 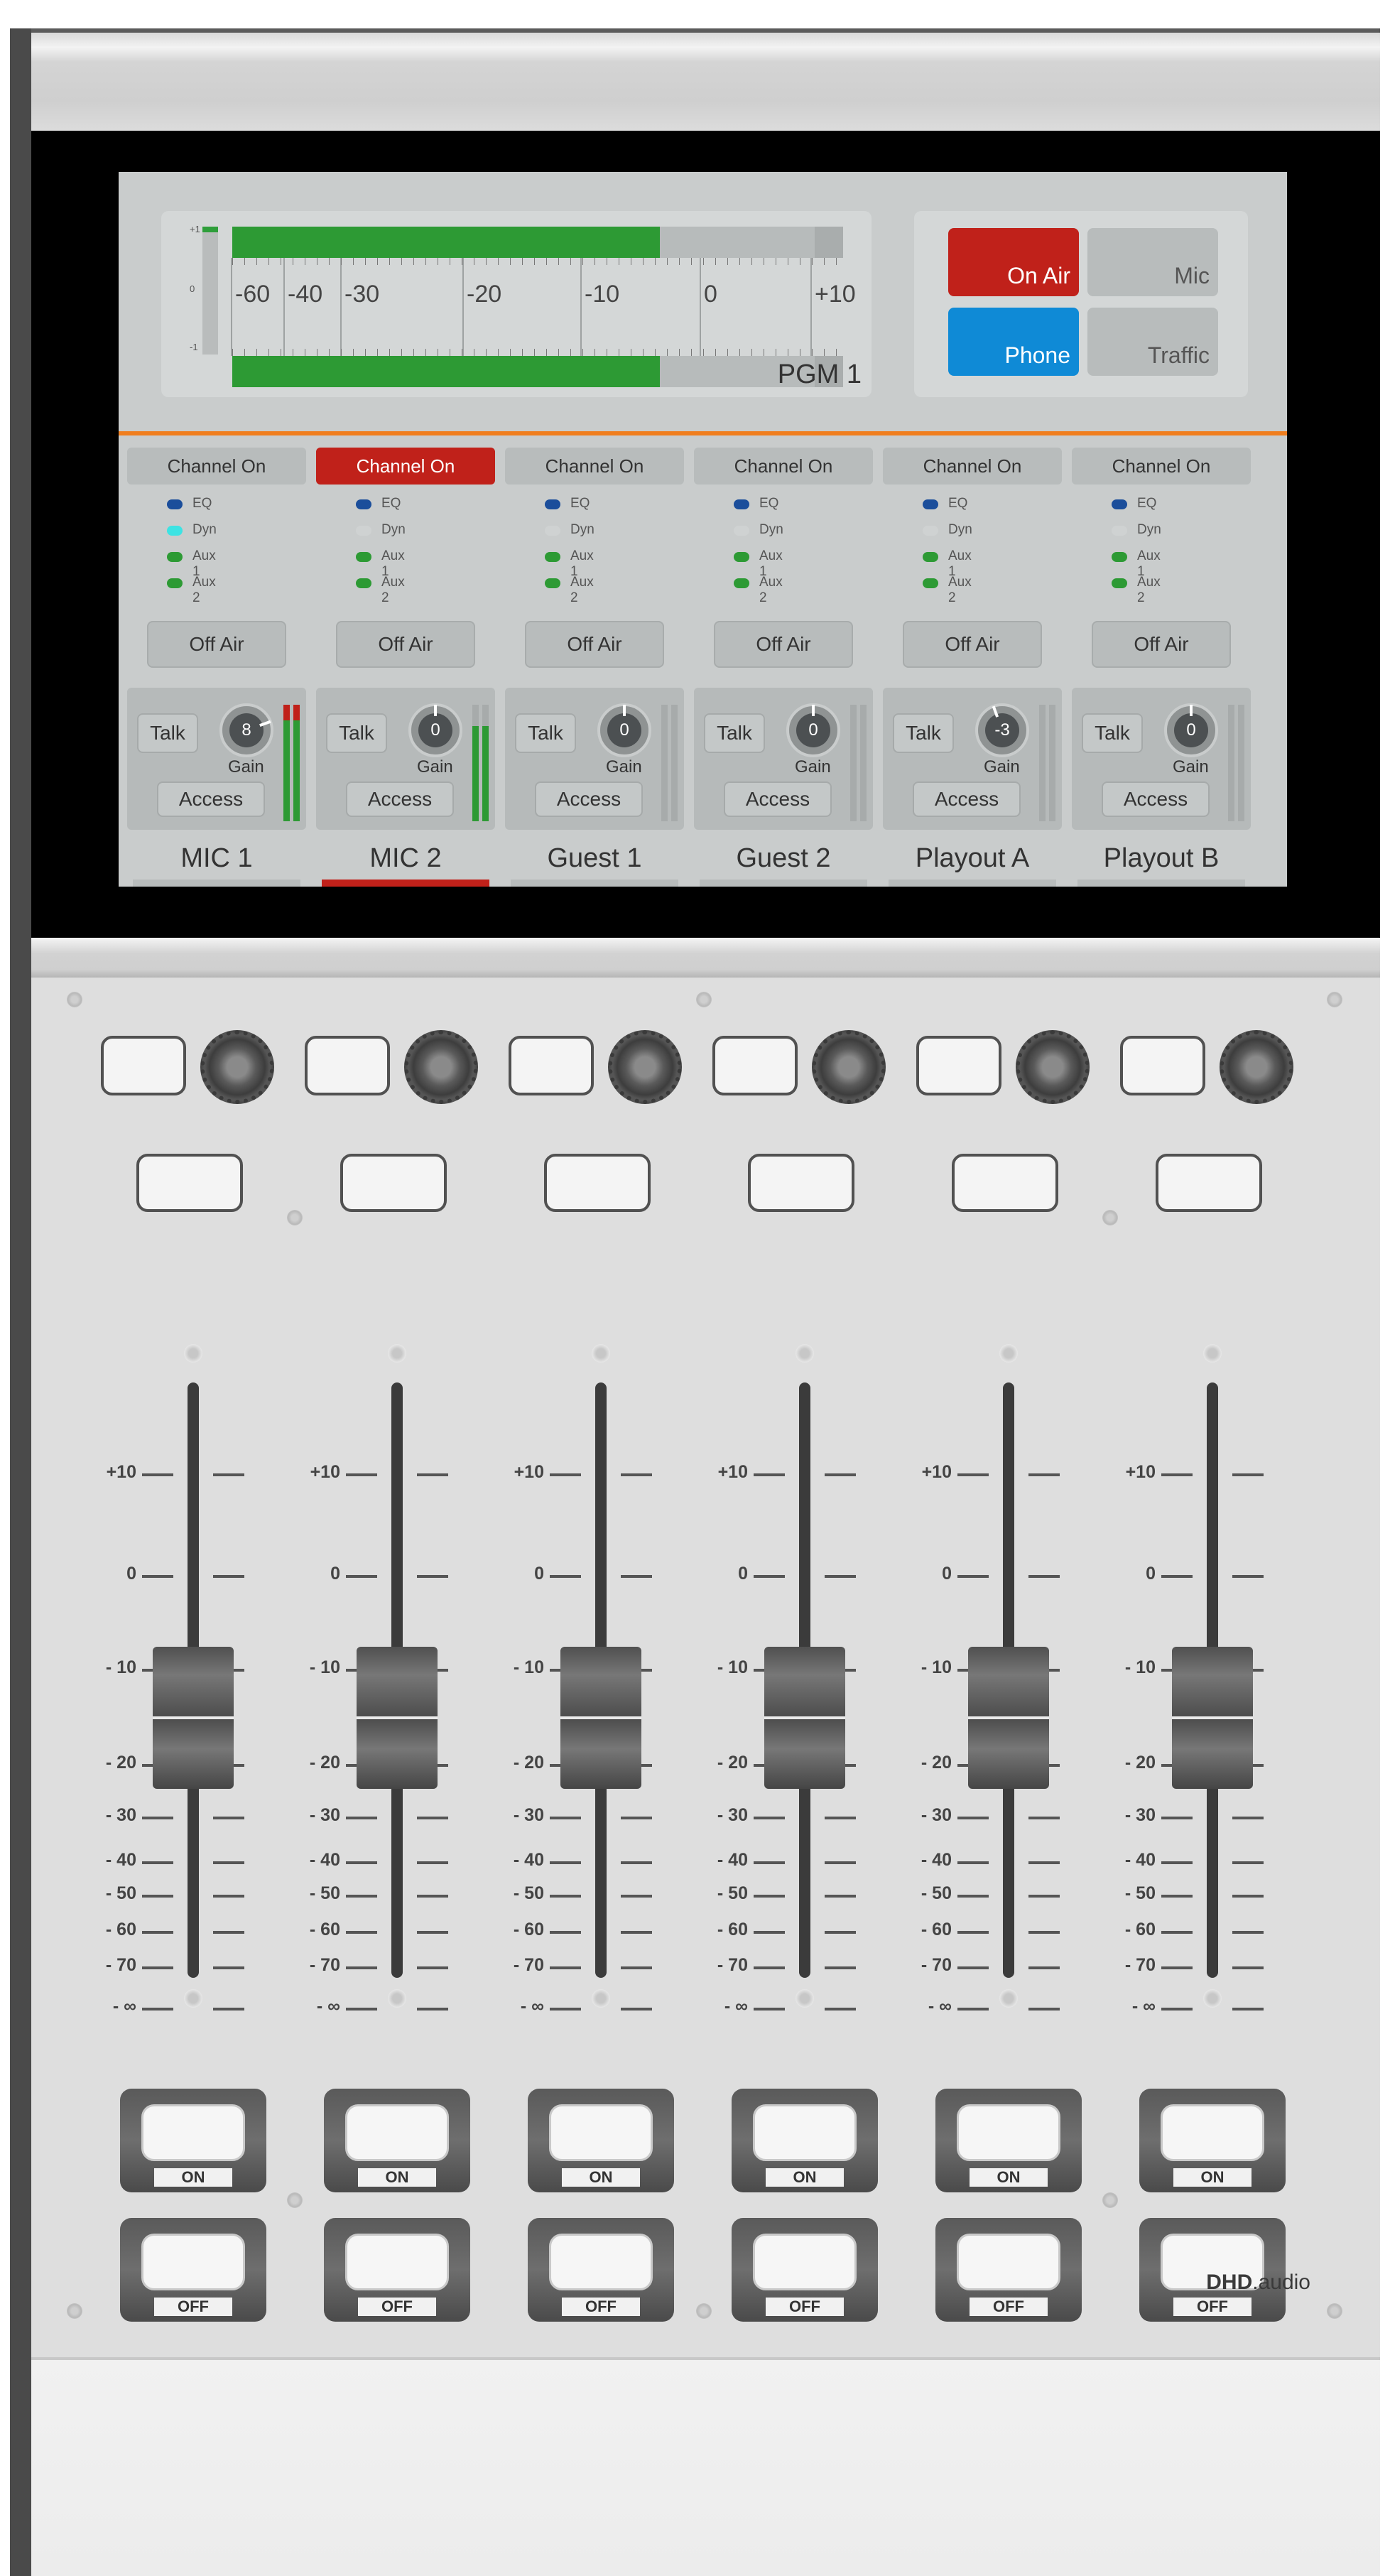 What do you see at coordinates (1008, 2132) in the screenshot?
I see `on-button-face` at bounding box center [1008, 2132].